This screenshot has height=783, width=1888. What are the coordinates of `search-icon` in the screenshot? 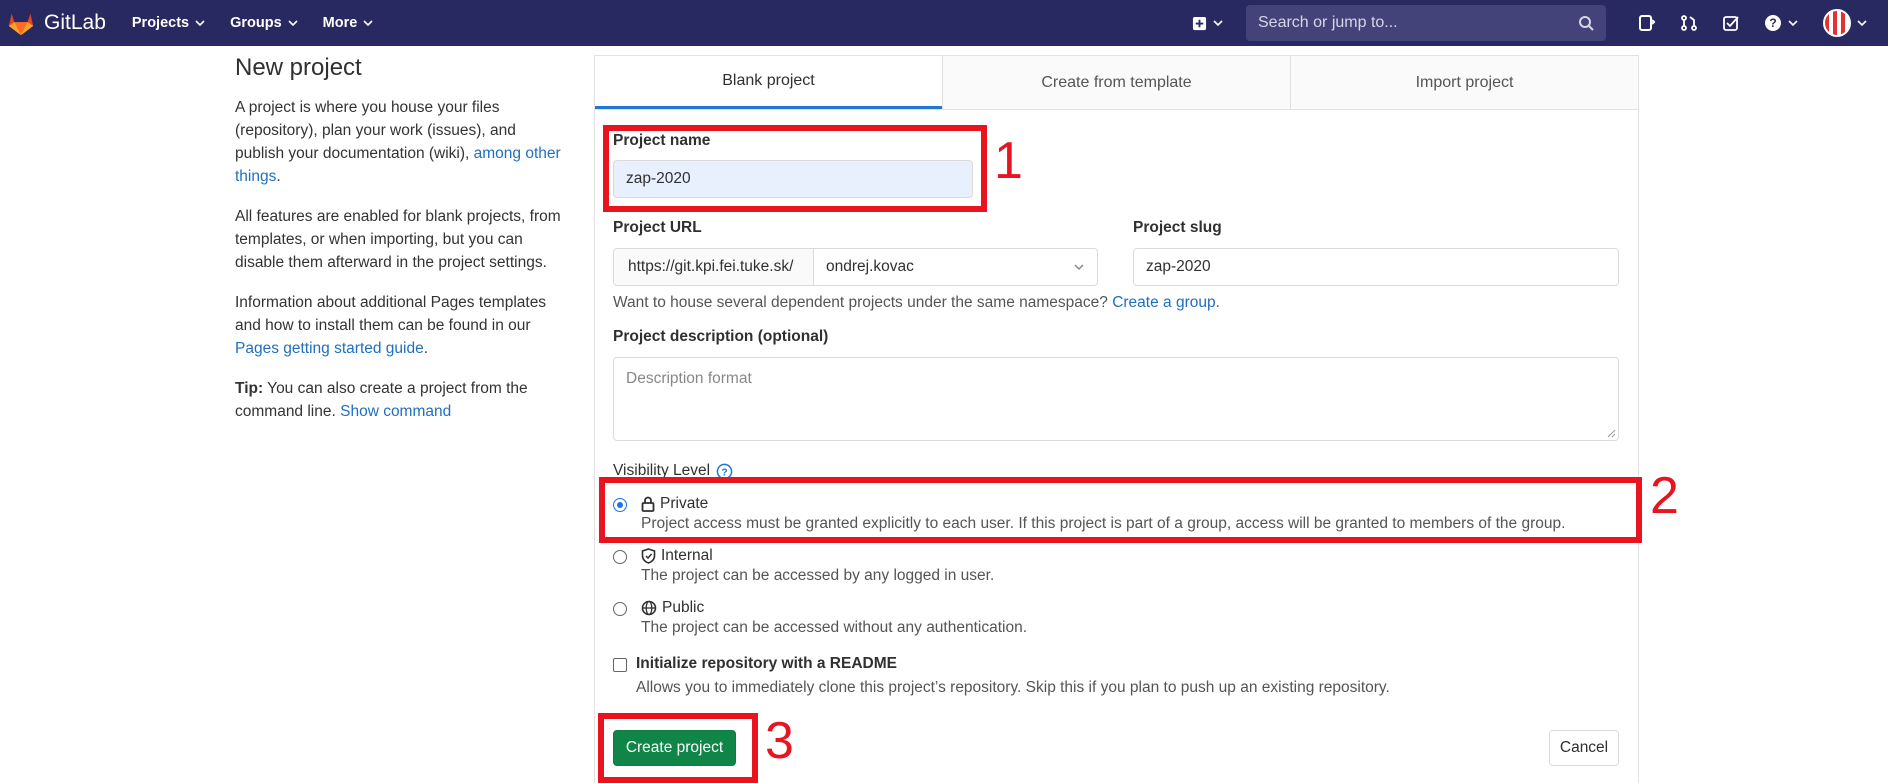 It's located at (1586, 23).